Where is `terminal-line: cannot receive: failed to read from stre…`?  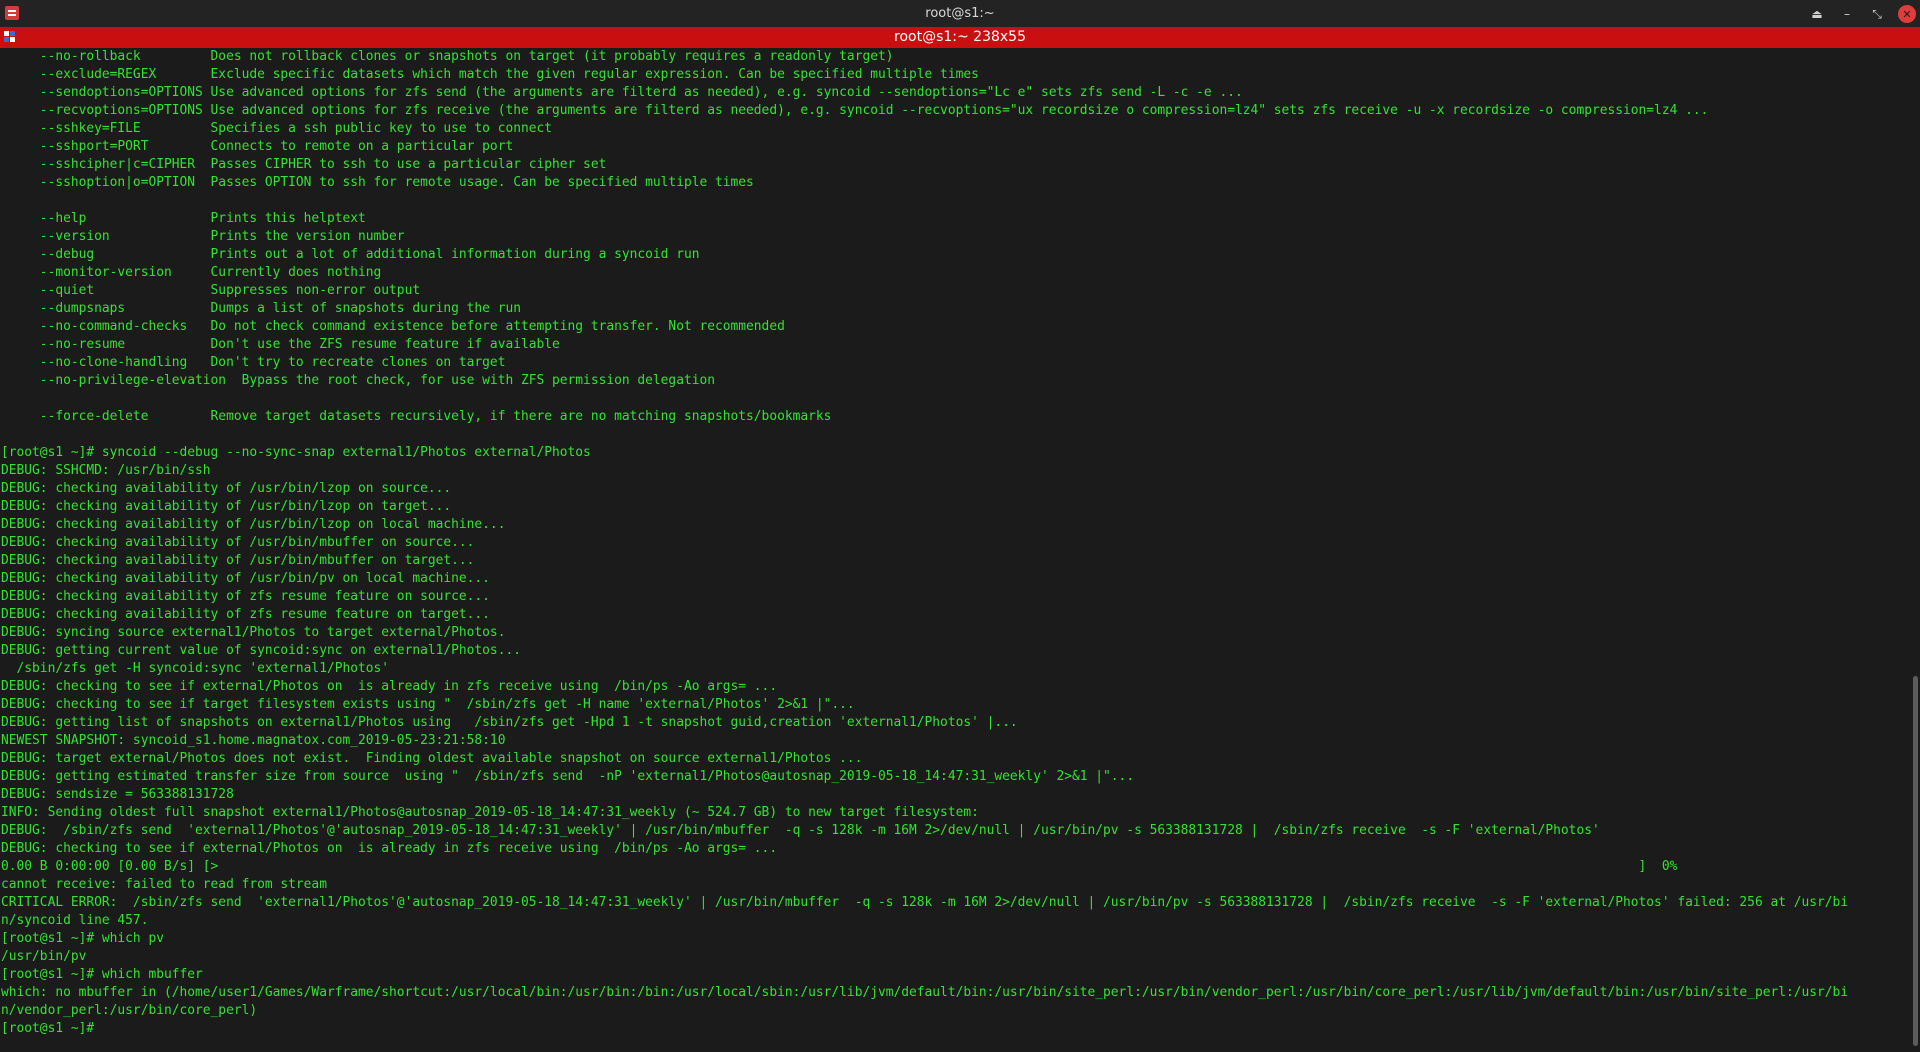
terminal-line: cannot receive: failed to read from stre… is located at coordinates (164, 884).